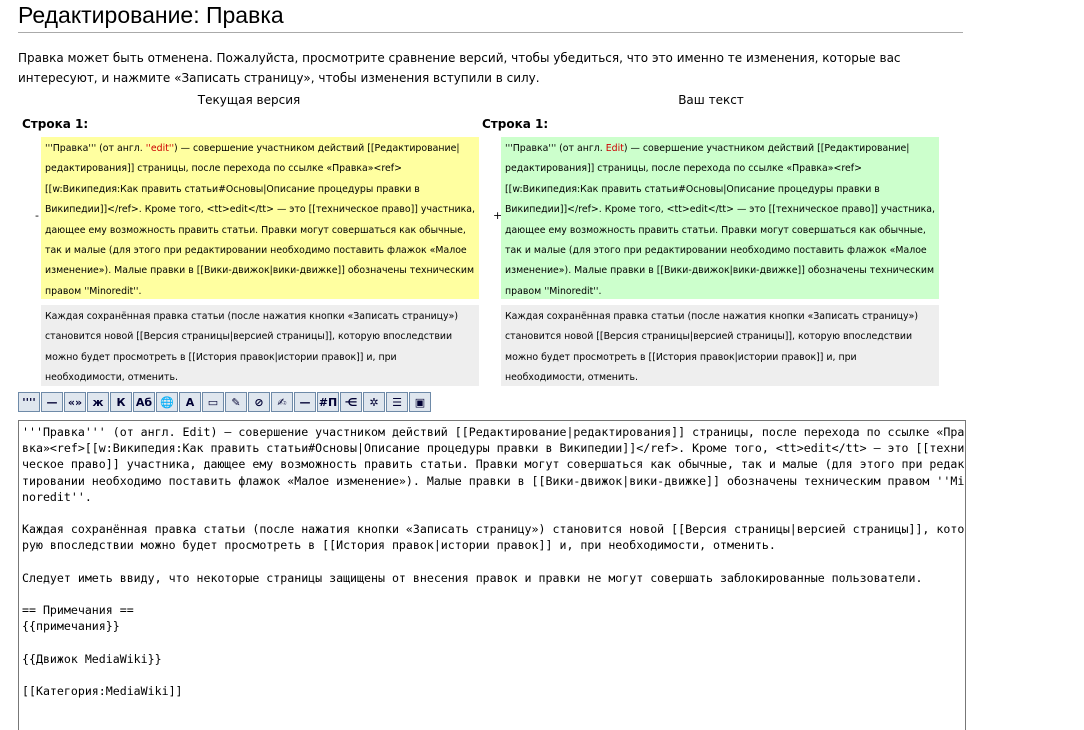 This screenshot has width=1084, height=730. Describe the element at coordinates (555, 148) in the screenshot. I see `added-text-before: '''Правка''' (от англ.` at that location.